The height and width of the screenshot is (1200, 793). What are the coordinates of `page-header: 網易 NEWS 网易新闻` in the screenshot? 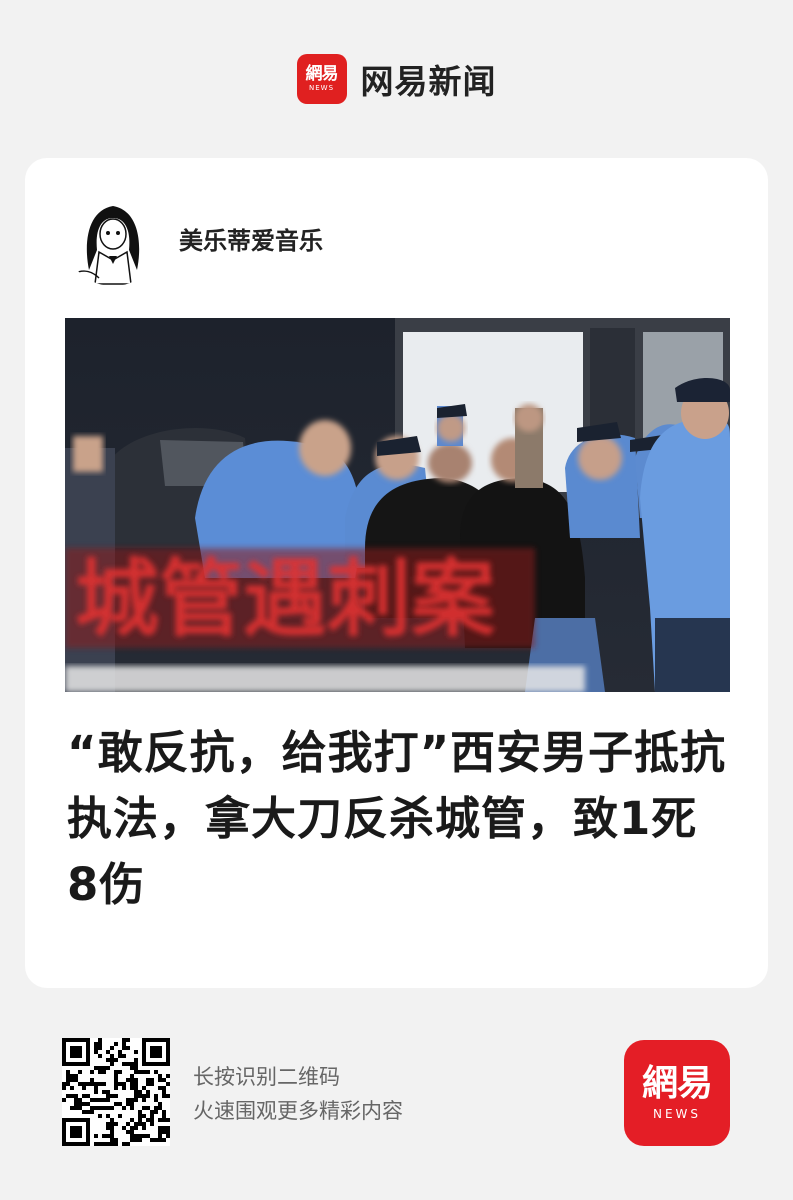 It's located at (396, 79).